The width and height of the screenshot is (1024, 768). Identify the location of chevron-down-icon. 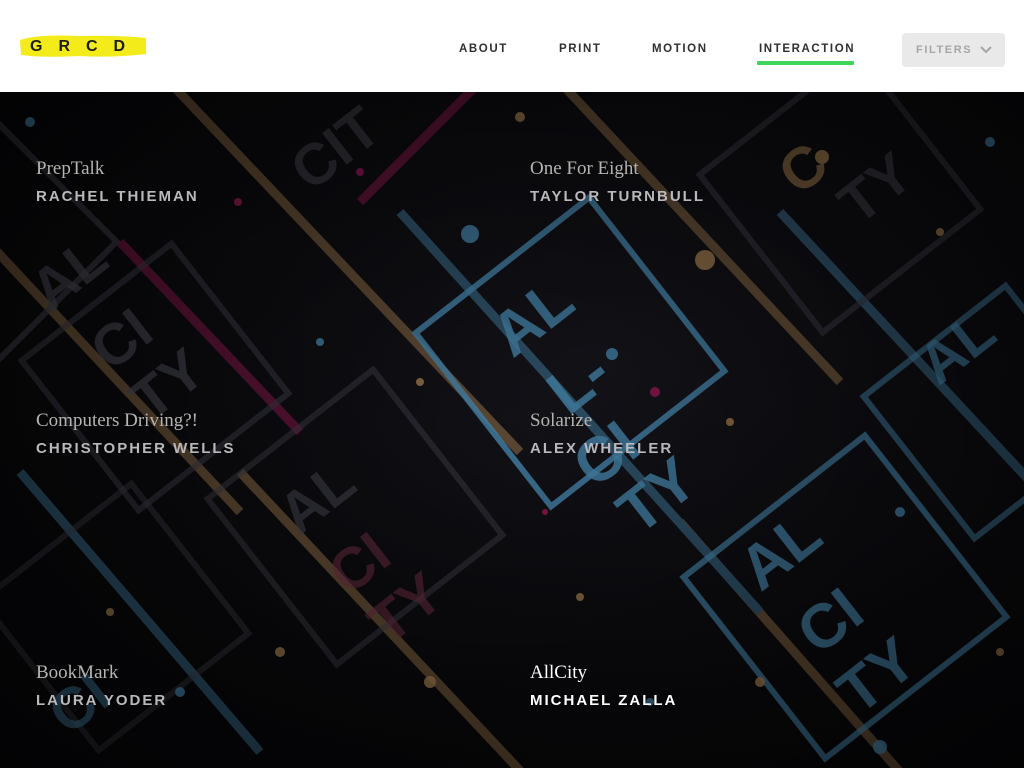
(986, 50).